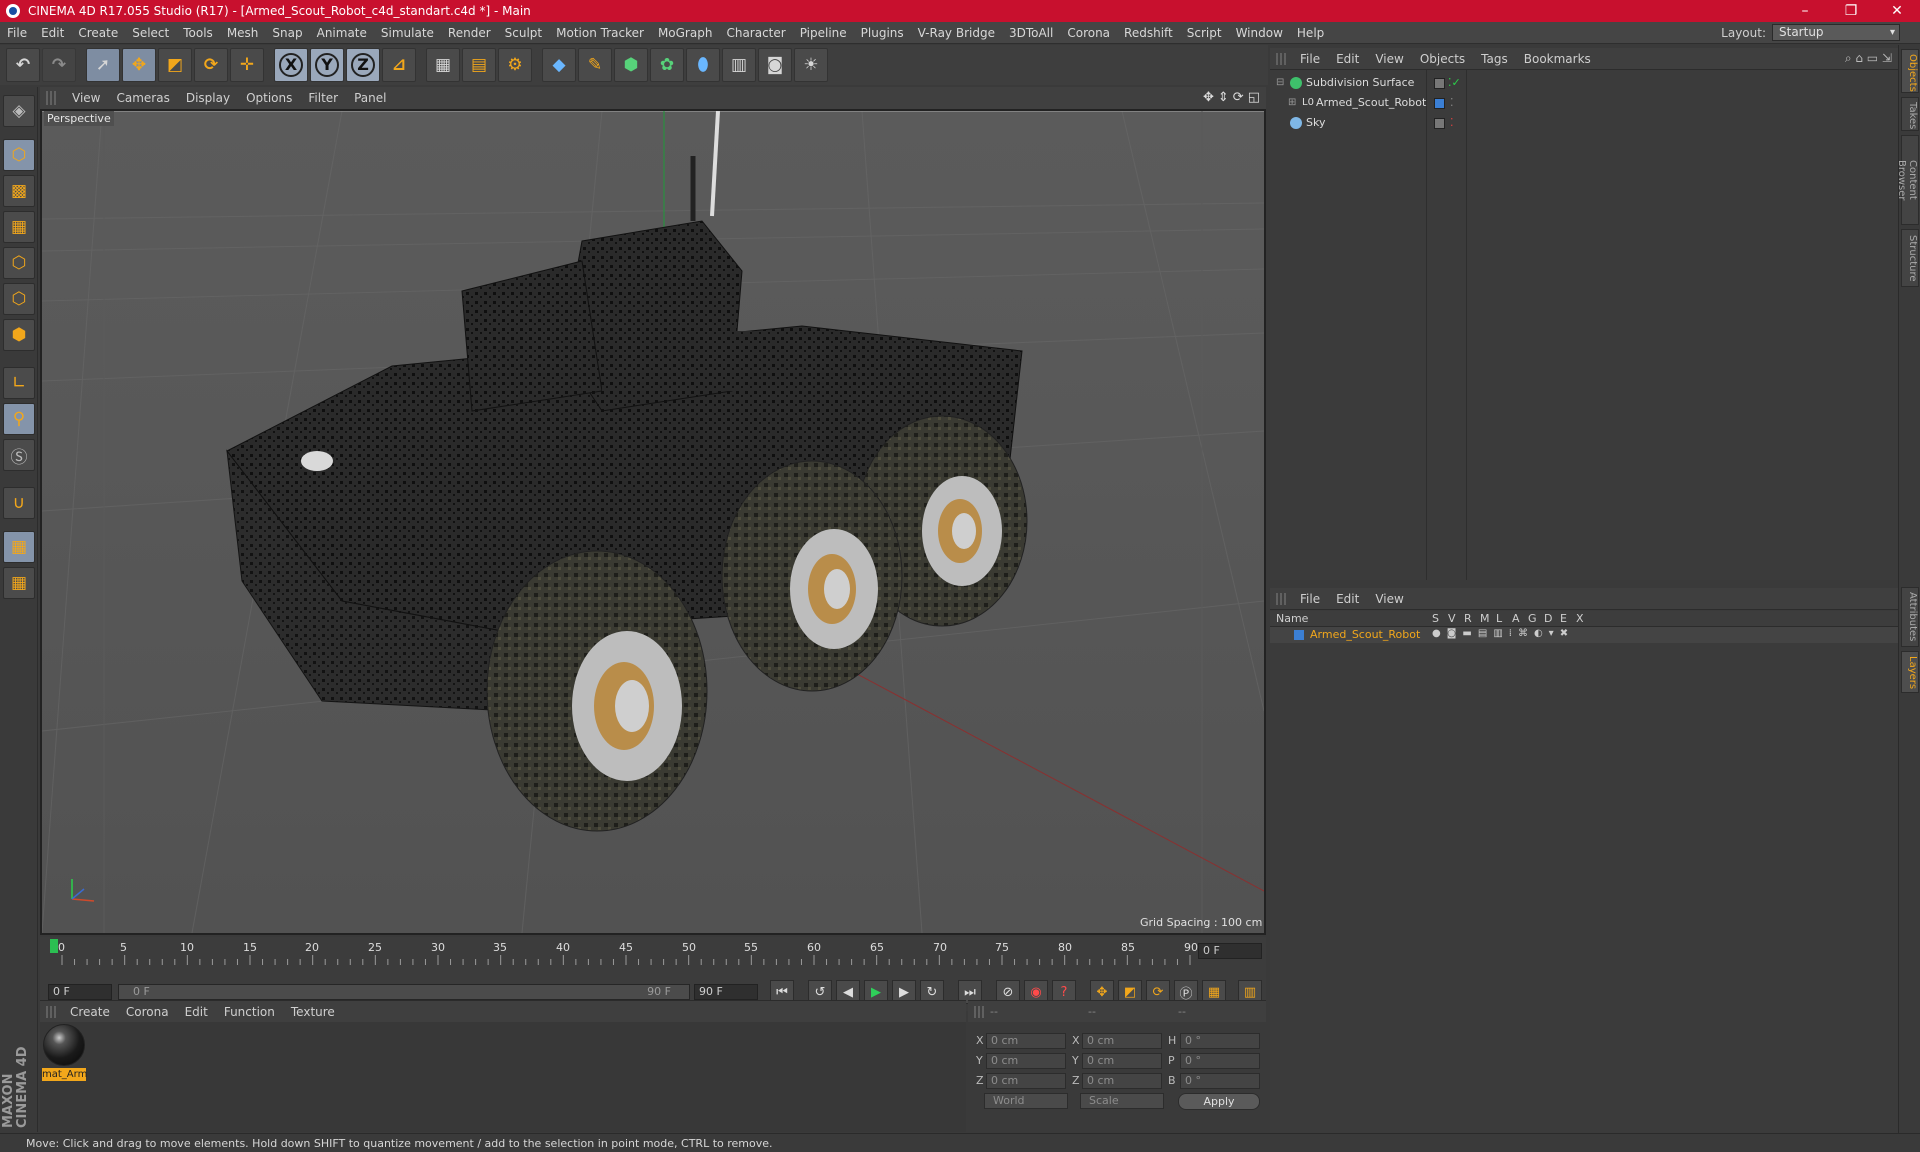 This screenshot has height=1152, width=1920. I want to click on rotation-p-field: 0 °, so click(1220, 1061).